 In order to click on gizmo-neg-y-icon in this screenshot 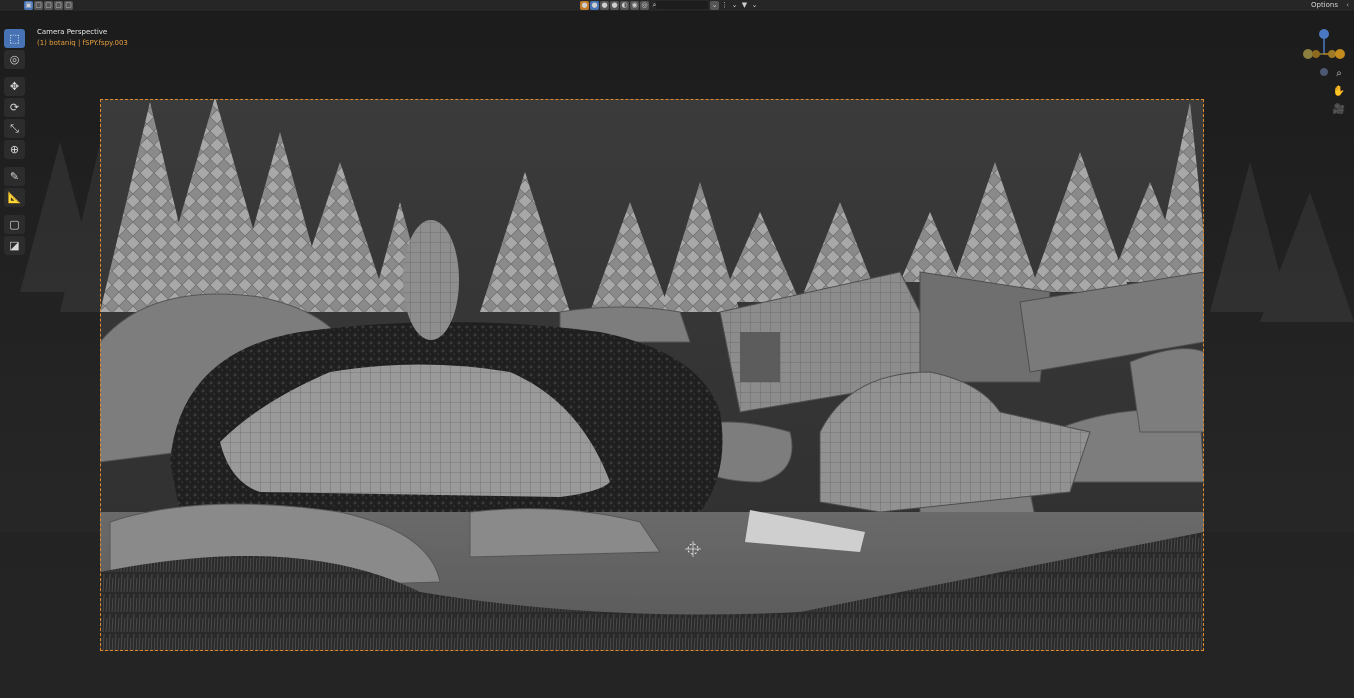, I will do `click(1332, 54)`.